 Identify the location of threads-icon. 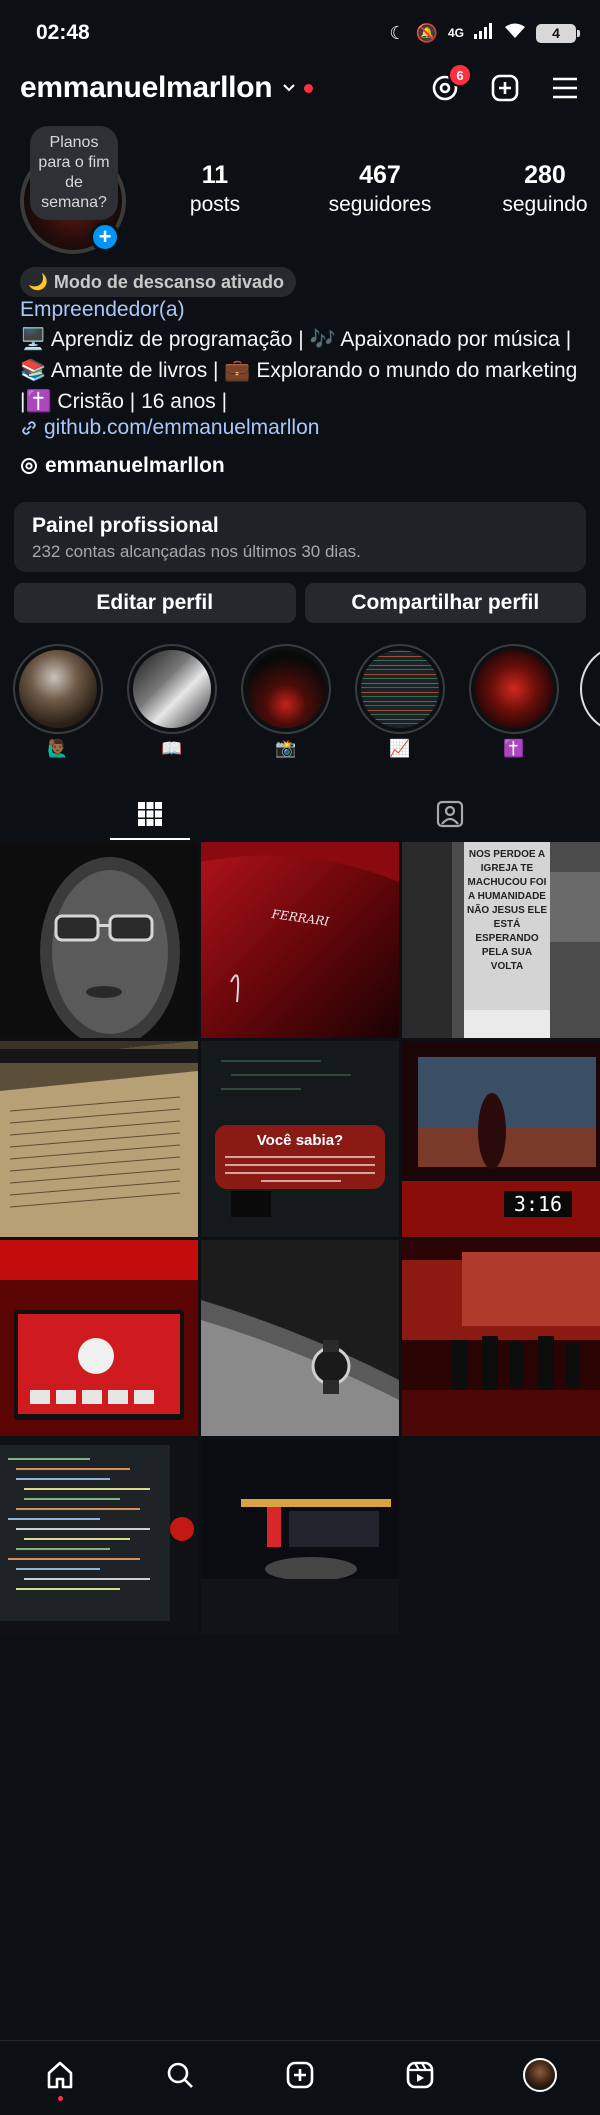
(29, 466).